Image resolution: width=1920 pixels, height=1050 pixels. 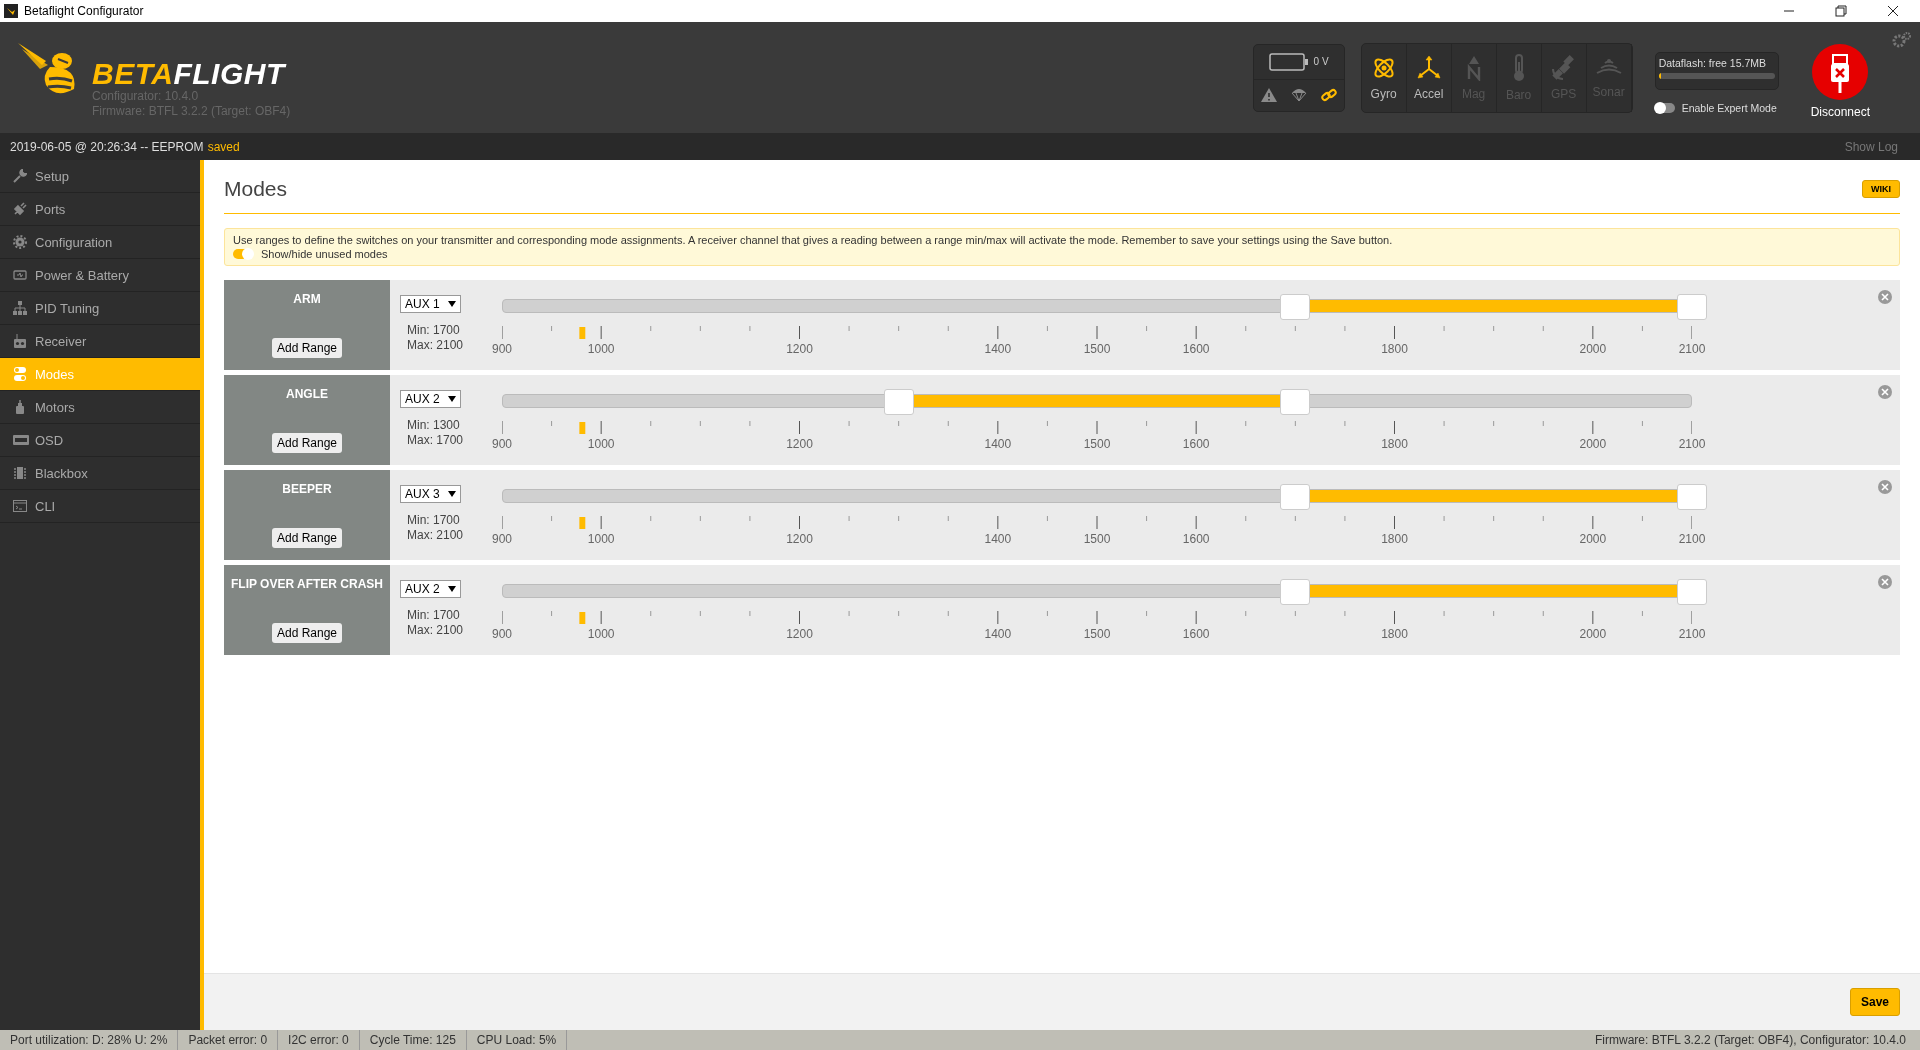 I want to click on sidebar-item: Configuration, so click(x=100, y=242).